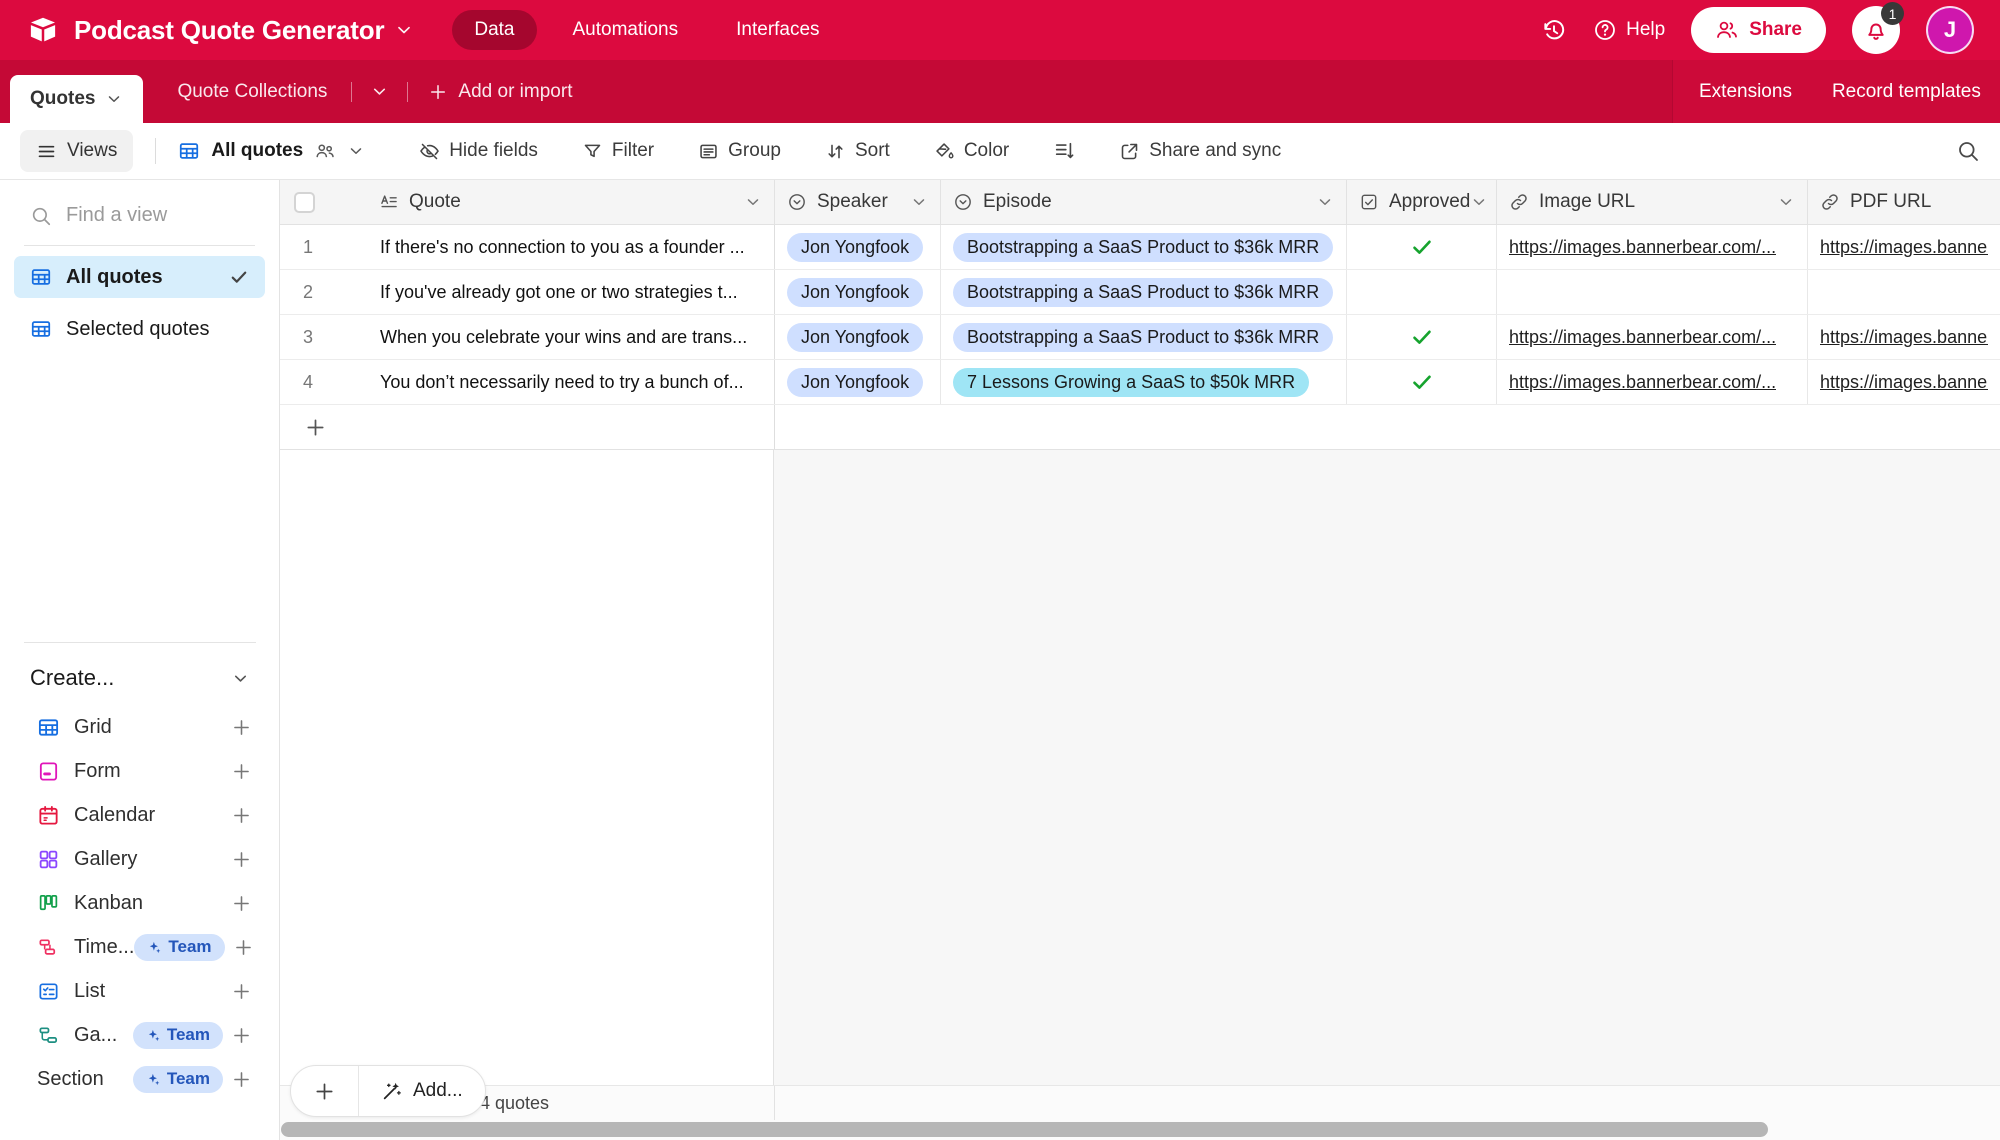 The width and height of the screenshot is (2000, 1140). Describe the element at coordinates (304, 202) in the screenshot. I see `select-all-checkbox` at that location.